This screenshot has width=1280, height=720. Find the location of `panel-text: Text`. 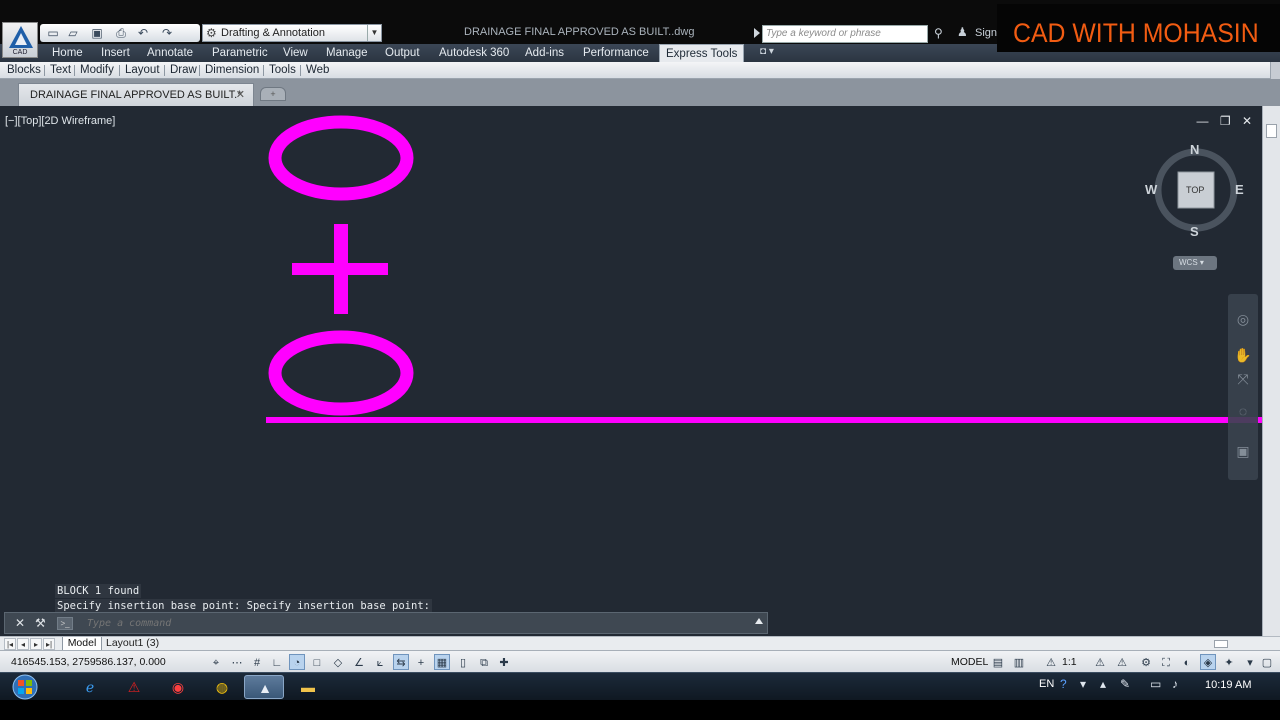

panel-text: Text is located at coordinates (60, 70).